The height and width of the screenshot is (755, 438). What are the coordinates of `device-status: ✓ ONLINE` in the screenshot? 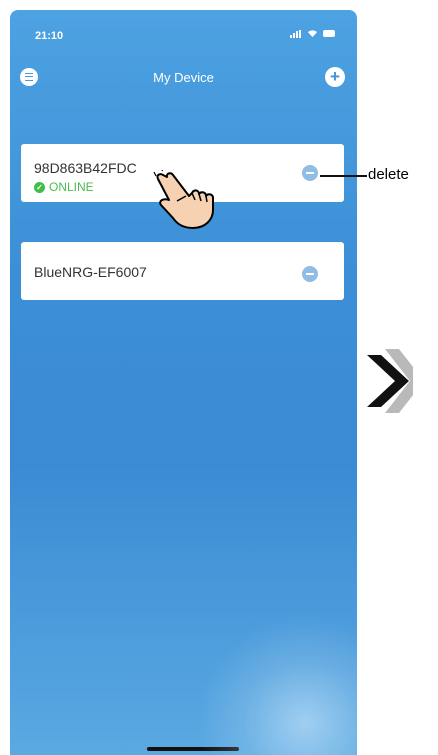 It's located at (64, 187).